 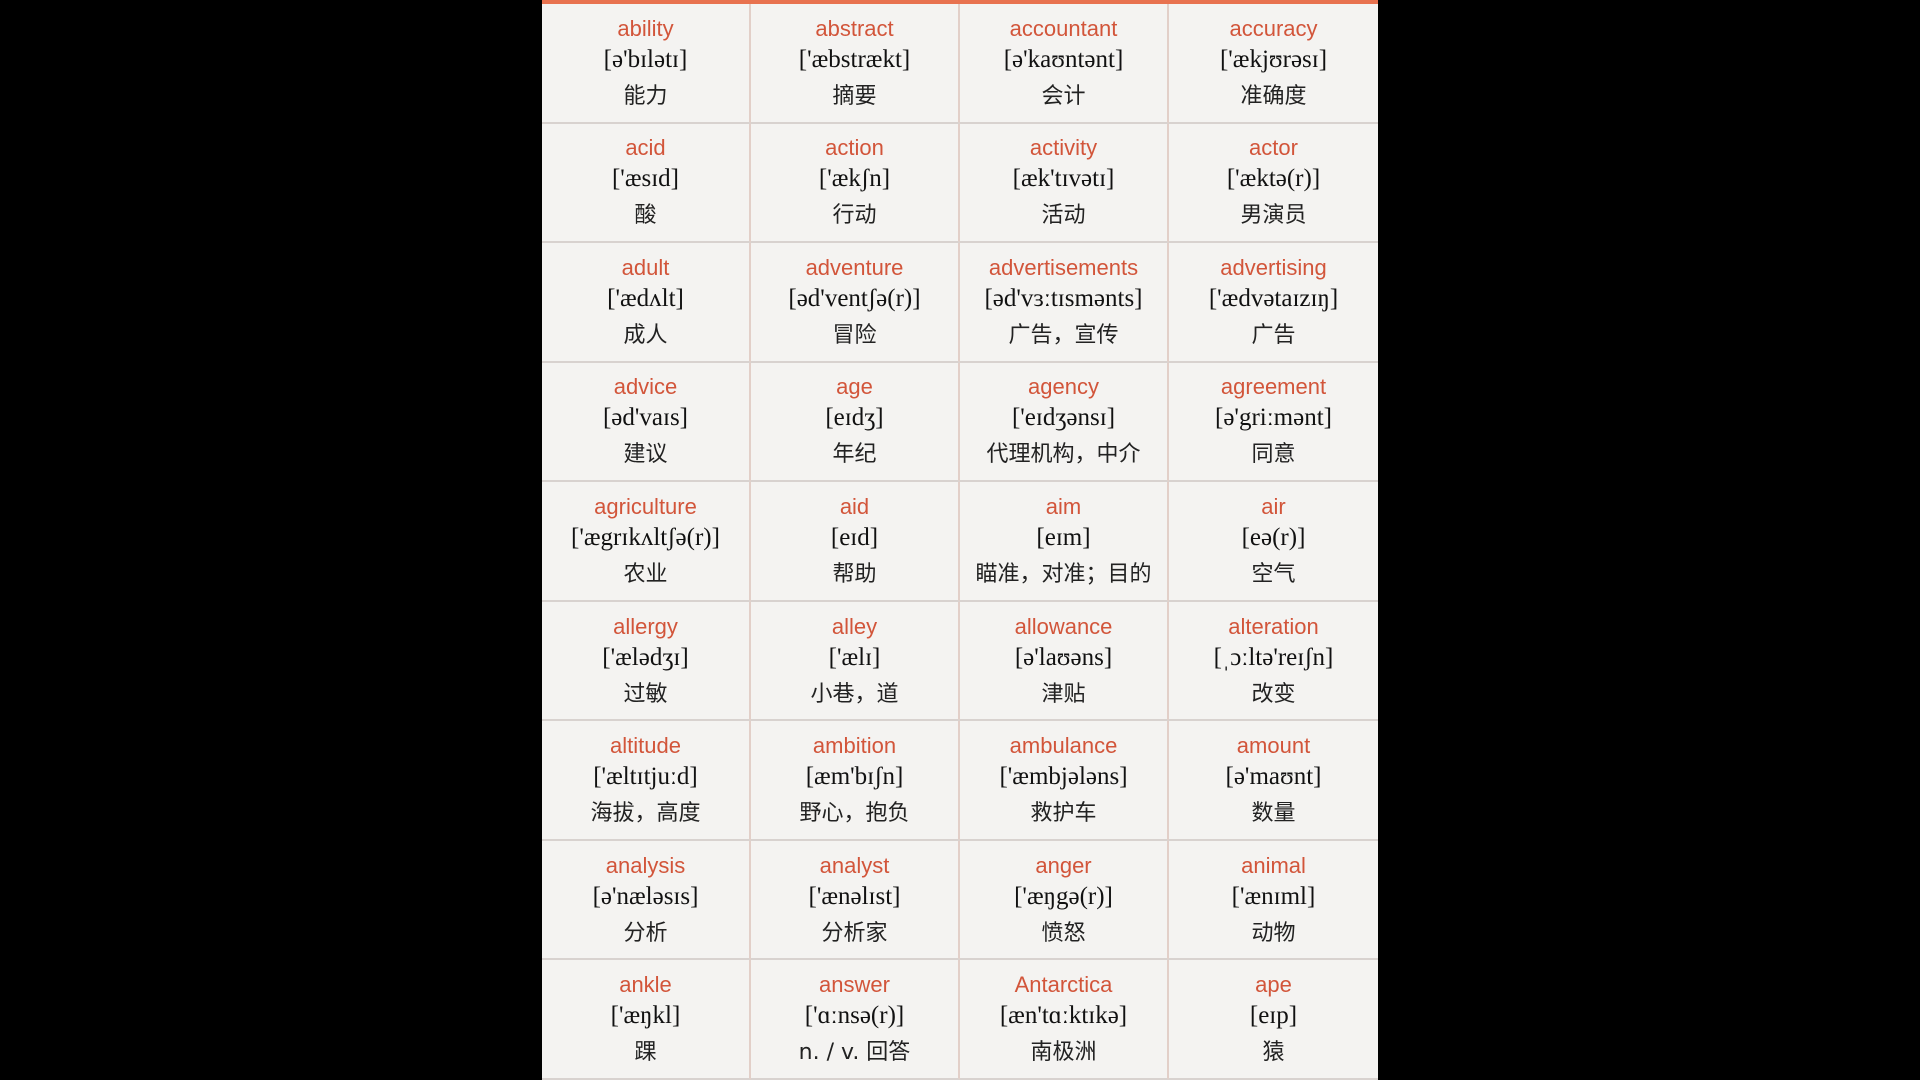 What do you see at coordinates (645, 574) in the screenshot?
I see `translation: 农业` at bounding box center [645, 574].